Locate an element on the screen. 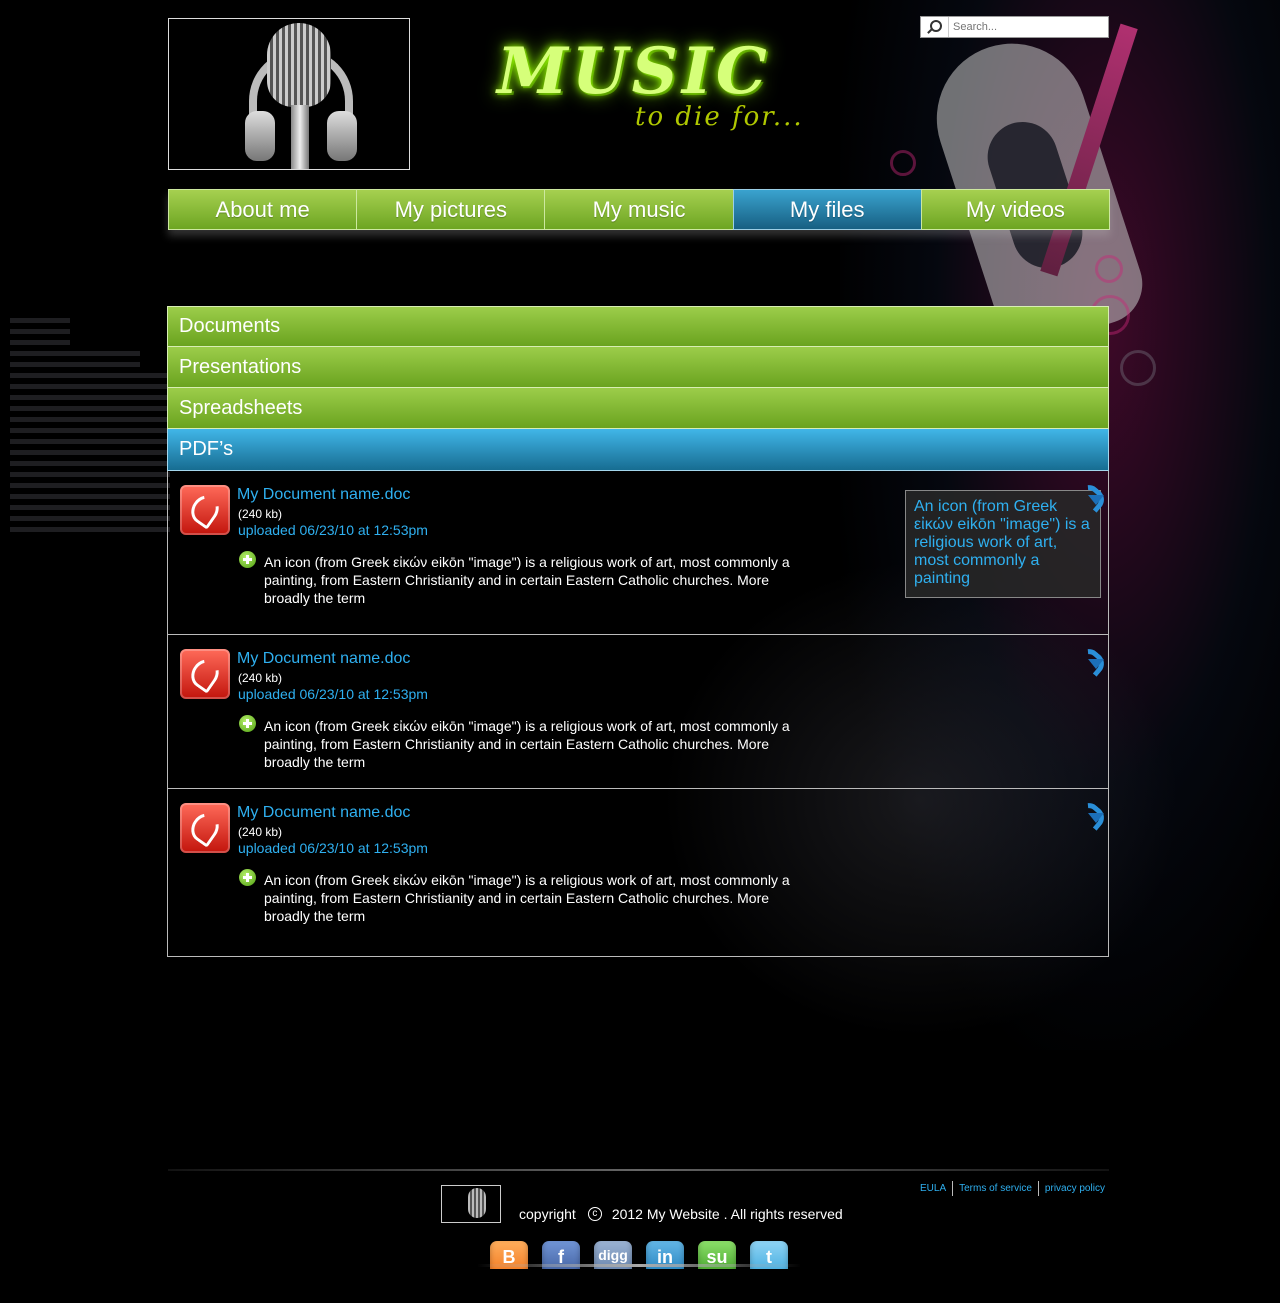 This screenshot has width=1280, height=1303. footer-links: EULA Terms of service privacy policy is located at coordinates (1015, 1188).